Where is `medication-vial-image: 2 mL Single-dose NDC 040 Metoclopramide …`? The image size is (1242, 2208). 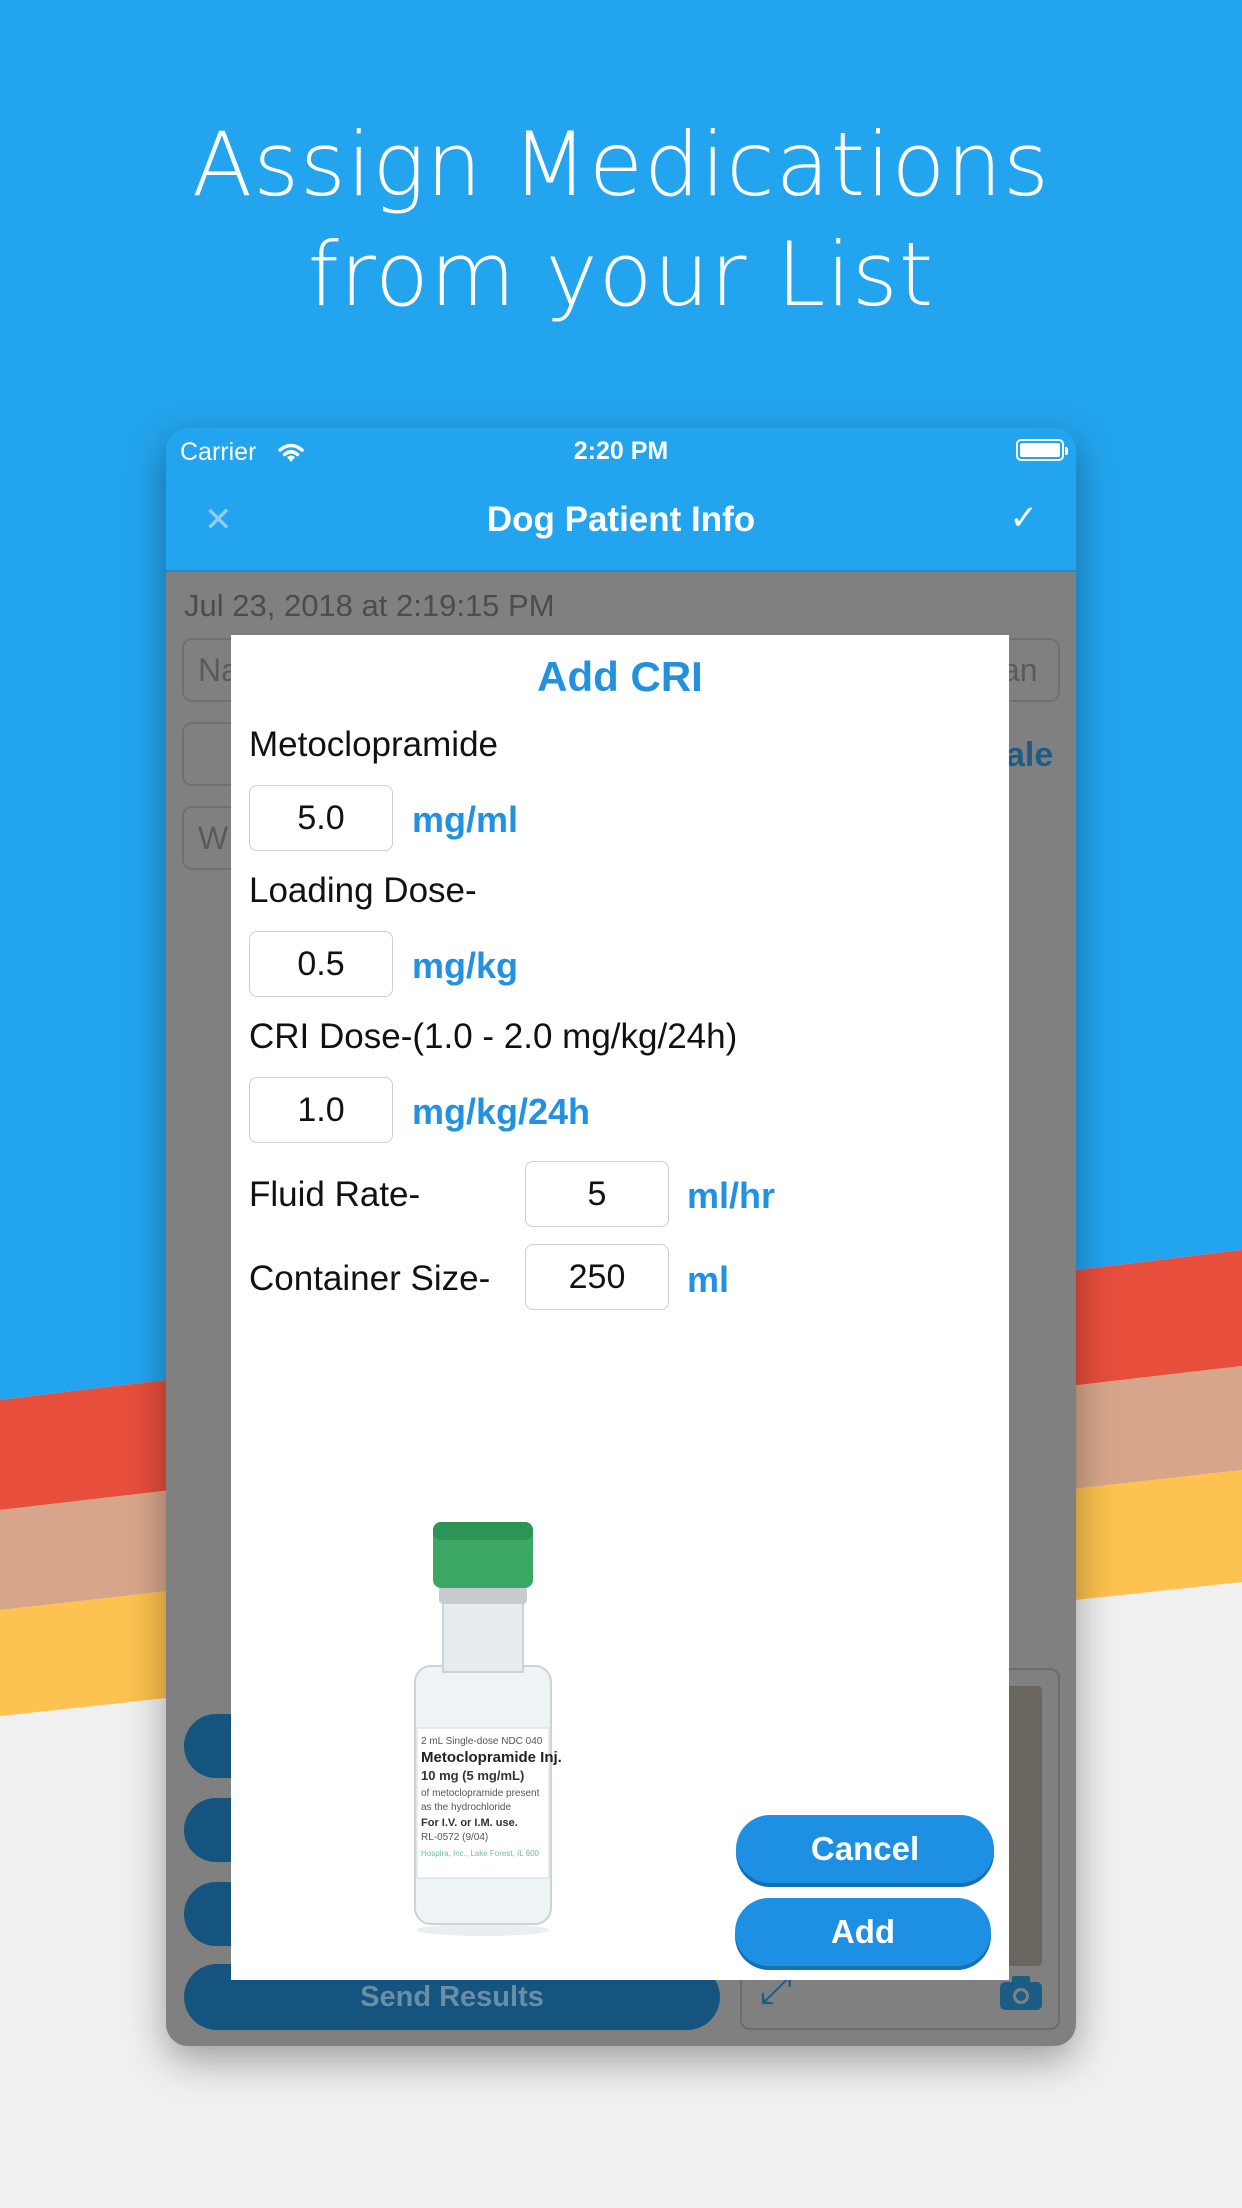
medication-vial-image: 2 mL Single-dose NDC 040 Metoclopramide … is located at coordinates (488, 1729).